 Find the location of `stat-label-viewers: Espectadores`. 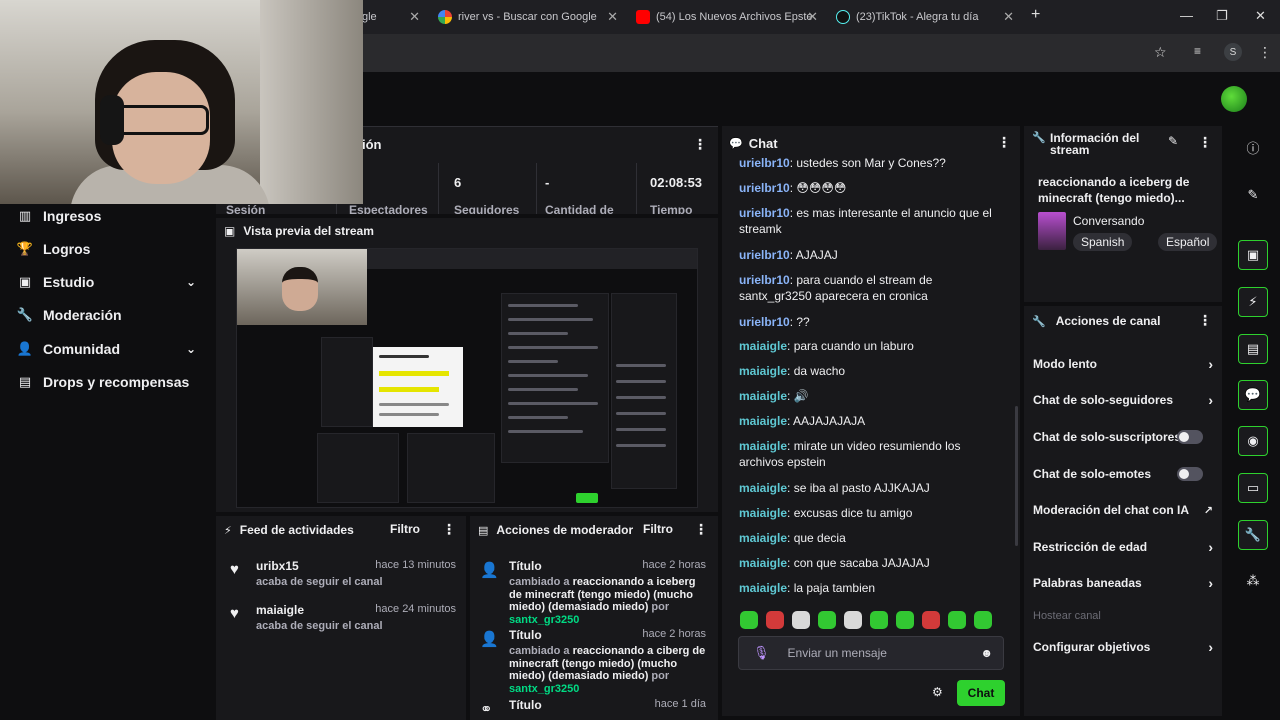

stat-label-viewers: Espectadores is located at coordinates (388, 208).